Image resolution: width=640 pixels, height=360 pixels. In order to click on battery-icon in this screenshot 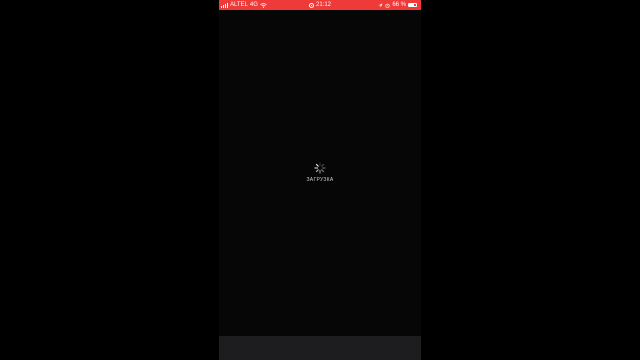, I will do `click(412, 5)`.